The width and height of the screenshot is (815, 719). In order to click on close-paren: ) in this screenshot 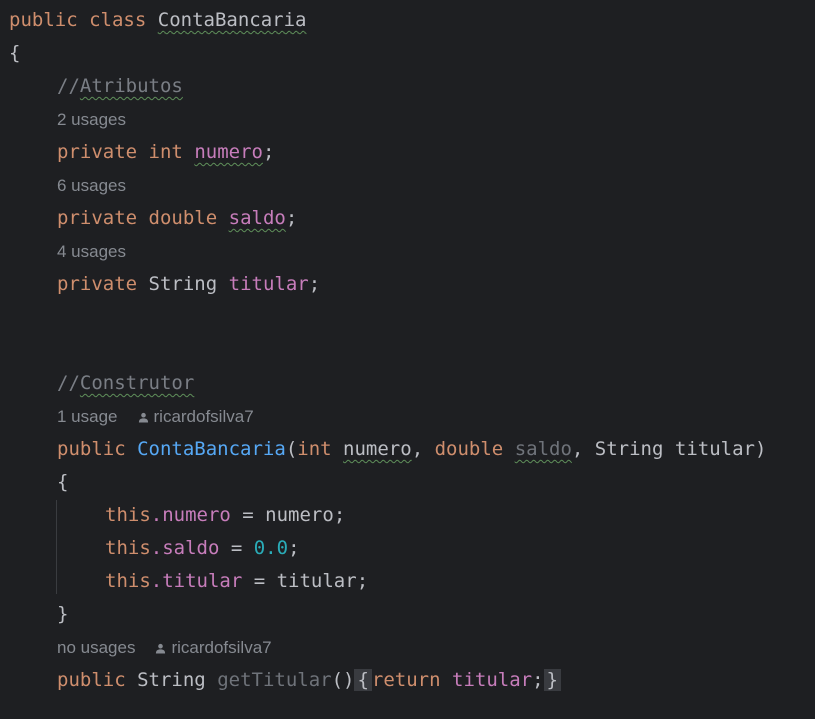, I will do `click(760, 449)`.